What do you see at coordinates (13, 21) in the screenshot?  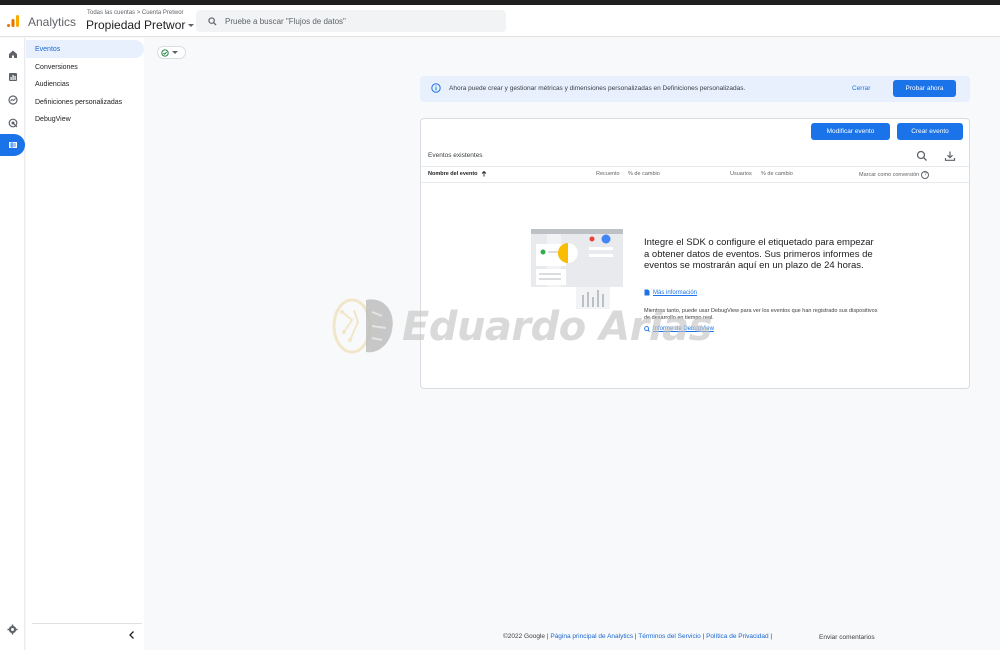 I see `analytics-logo-icon` at bounding box center [13, 21].